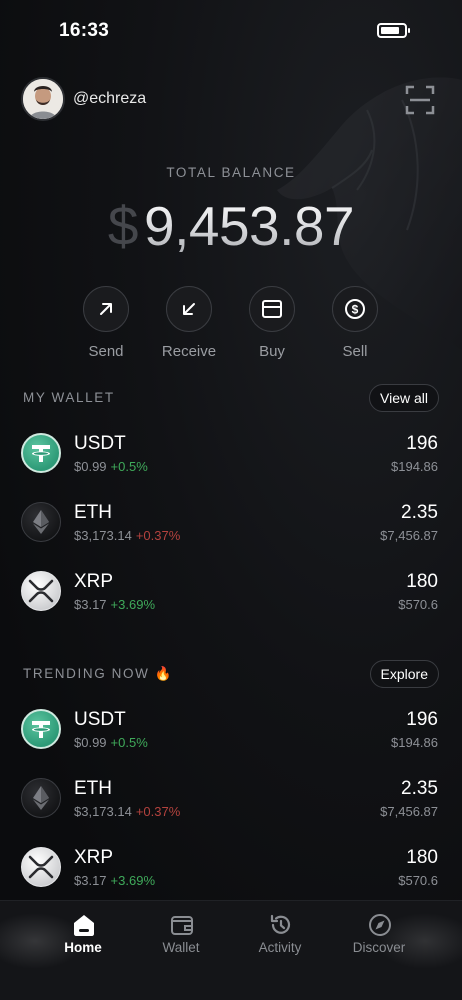 Image resolution: width=462 pixels, height=1000 pixels. What do you see at coordinates (355, 351) in the screenshot?
I see `sell-label: Sell` at bounding box center [355, 351].